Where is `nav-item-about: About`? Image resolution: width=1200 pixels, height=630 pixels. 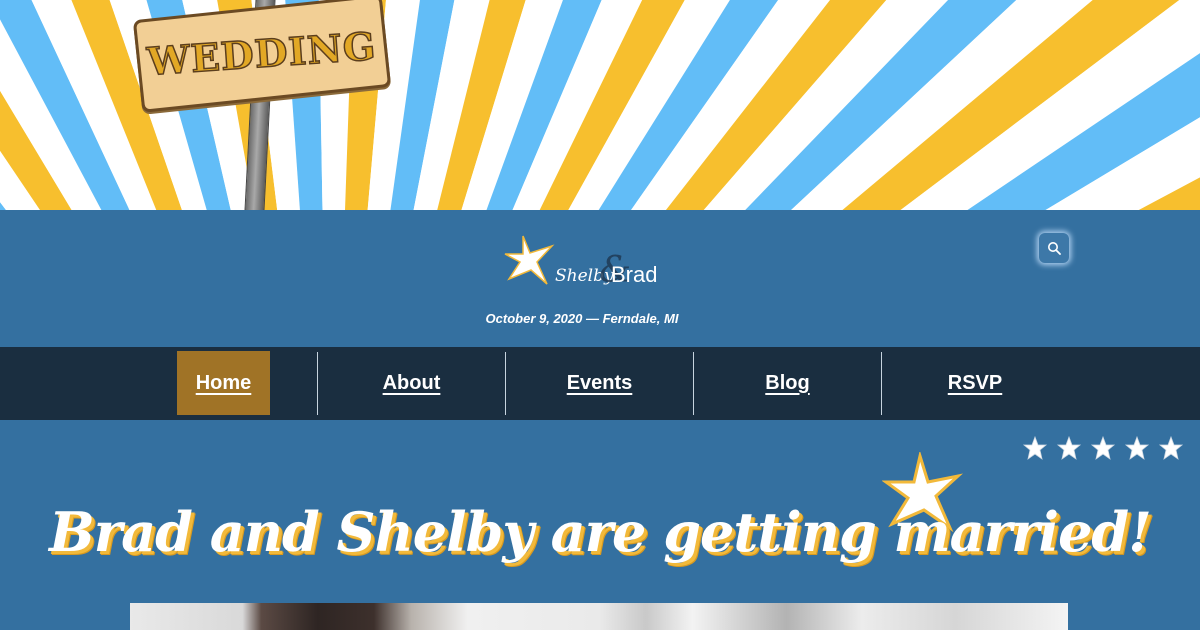 nav-item-about: About is located at coordinates (411, 383).